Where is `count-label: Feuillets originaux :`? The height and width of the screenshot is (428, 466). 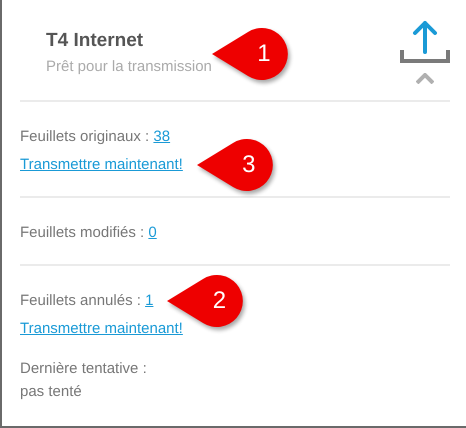 count-label: Feuillets originaux : is located at coordinates (85, 136).